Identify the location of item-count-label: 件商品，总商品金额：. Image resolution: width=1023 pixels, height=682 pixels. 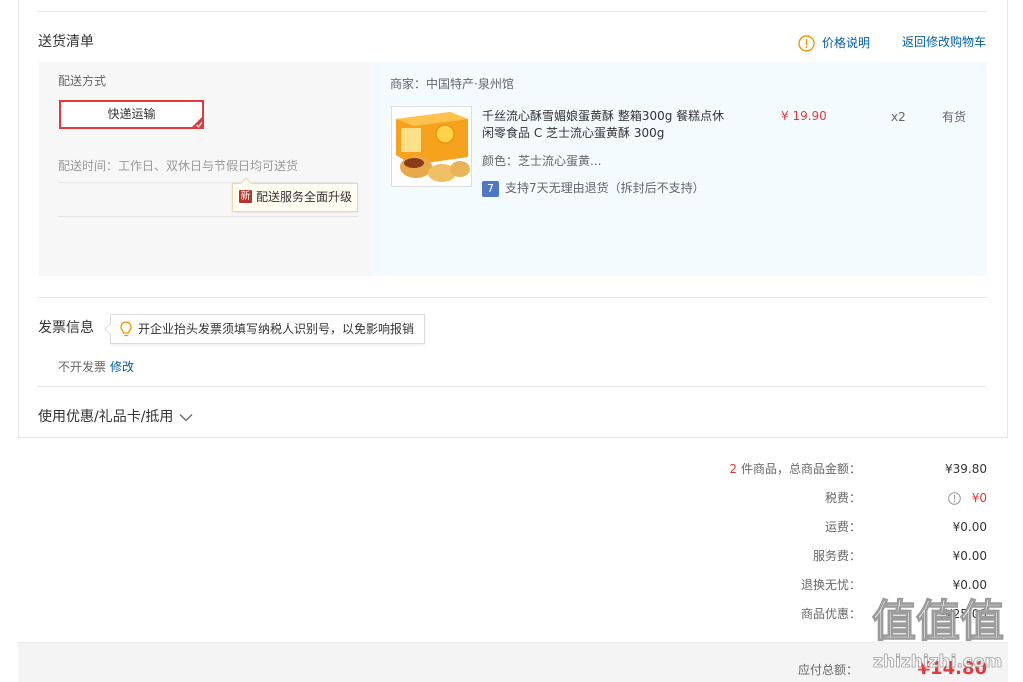
(800, 469).